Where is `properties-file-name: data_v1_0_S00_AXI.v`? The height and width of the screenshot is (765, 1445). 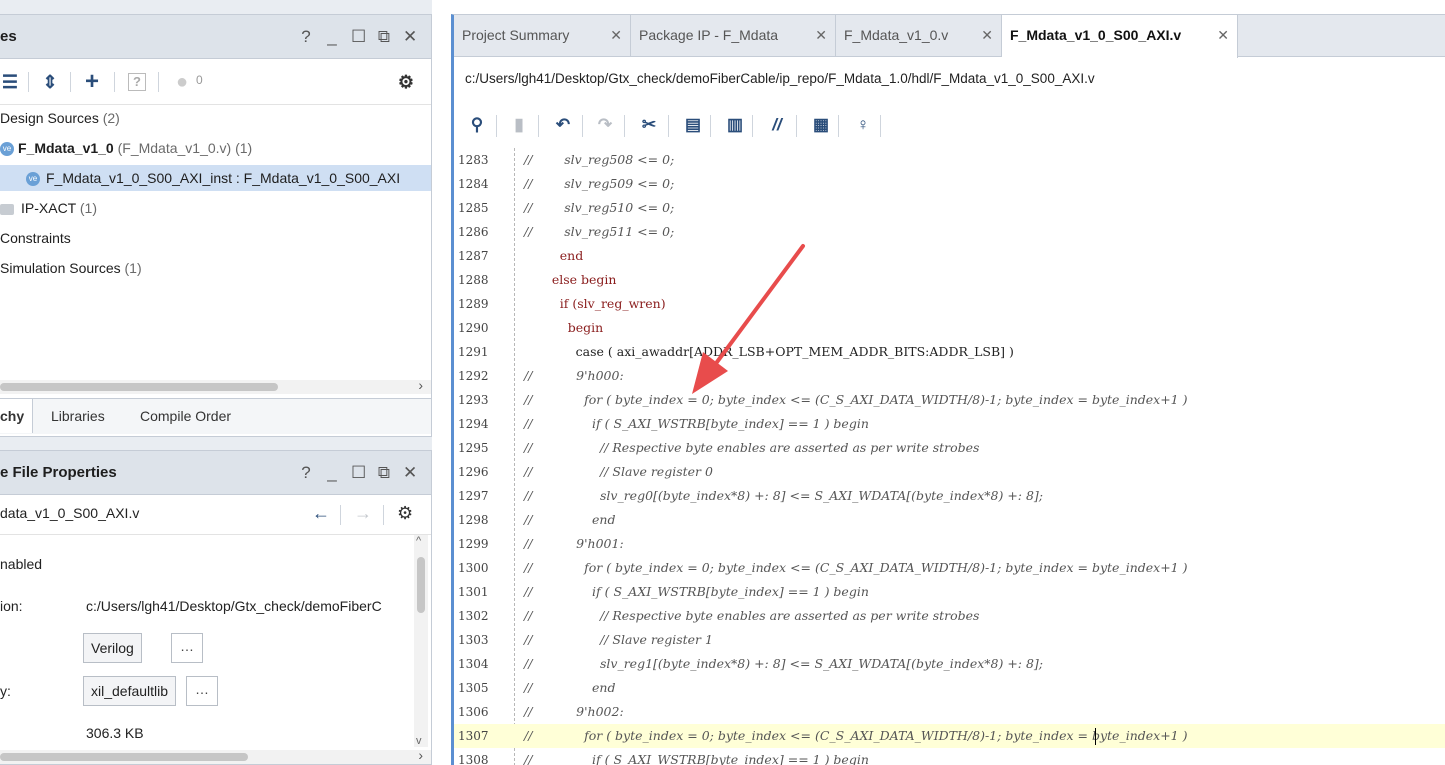 properties-file-name: data_v1_0_S00_AXI.v is located at coordinates (70, 513).